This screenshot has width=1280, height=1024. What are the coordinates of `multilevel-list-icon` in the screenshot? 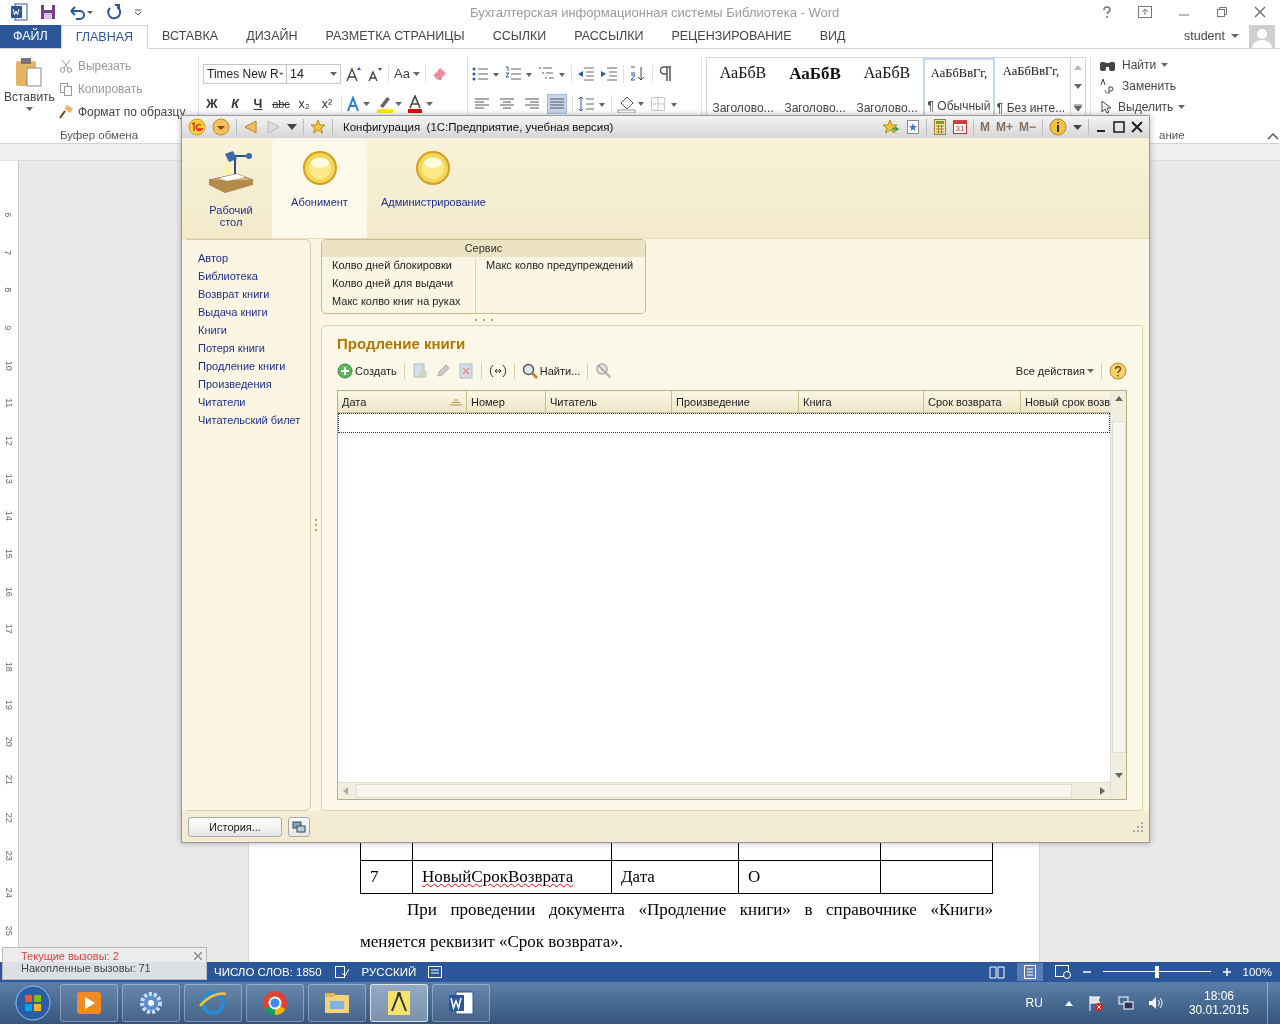 It's located at (552, 73).